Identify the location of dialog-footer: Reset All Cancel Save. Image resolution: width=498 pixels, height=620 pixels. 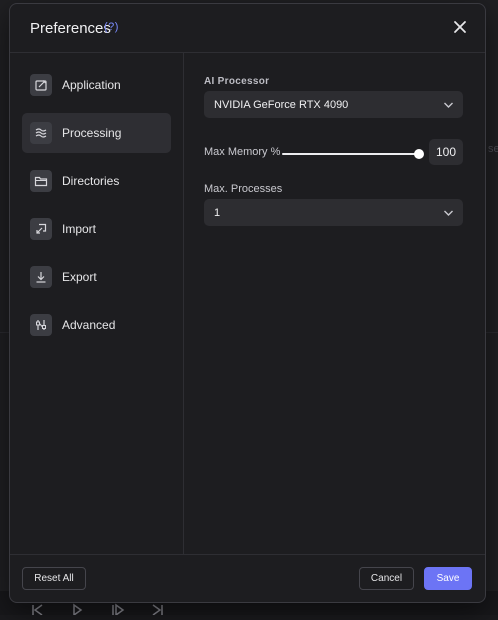
(247, 578).